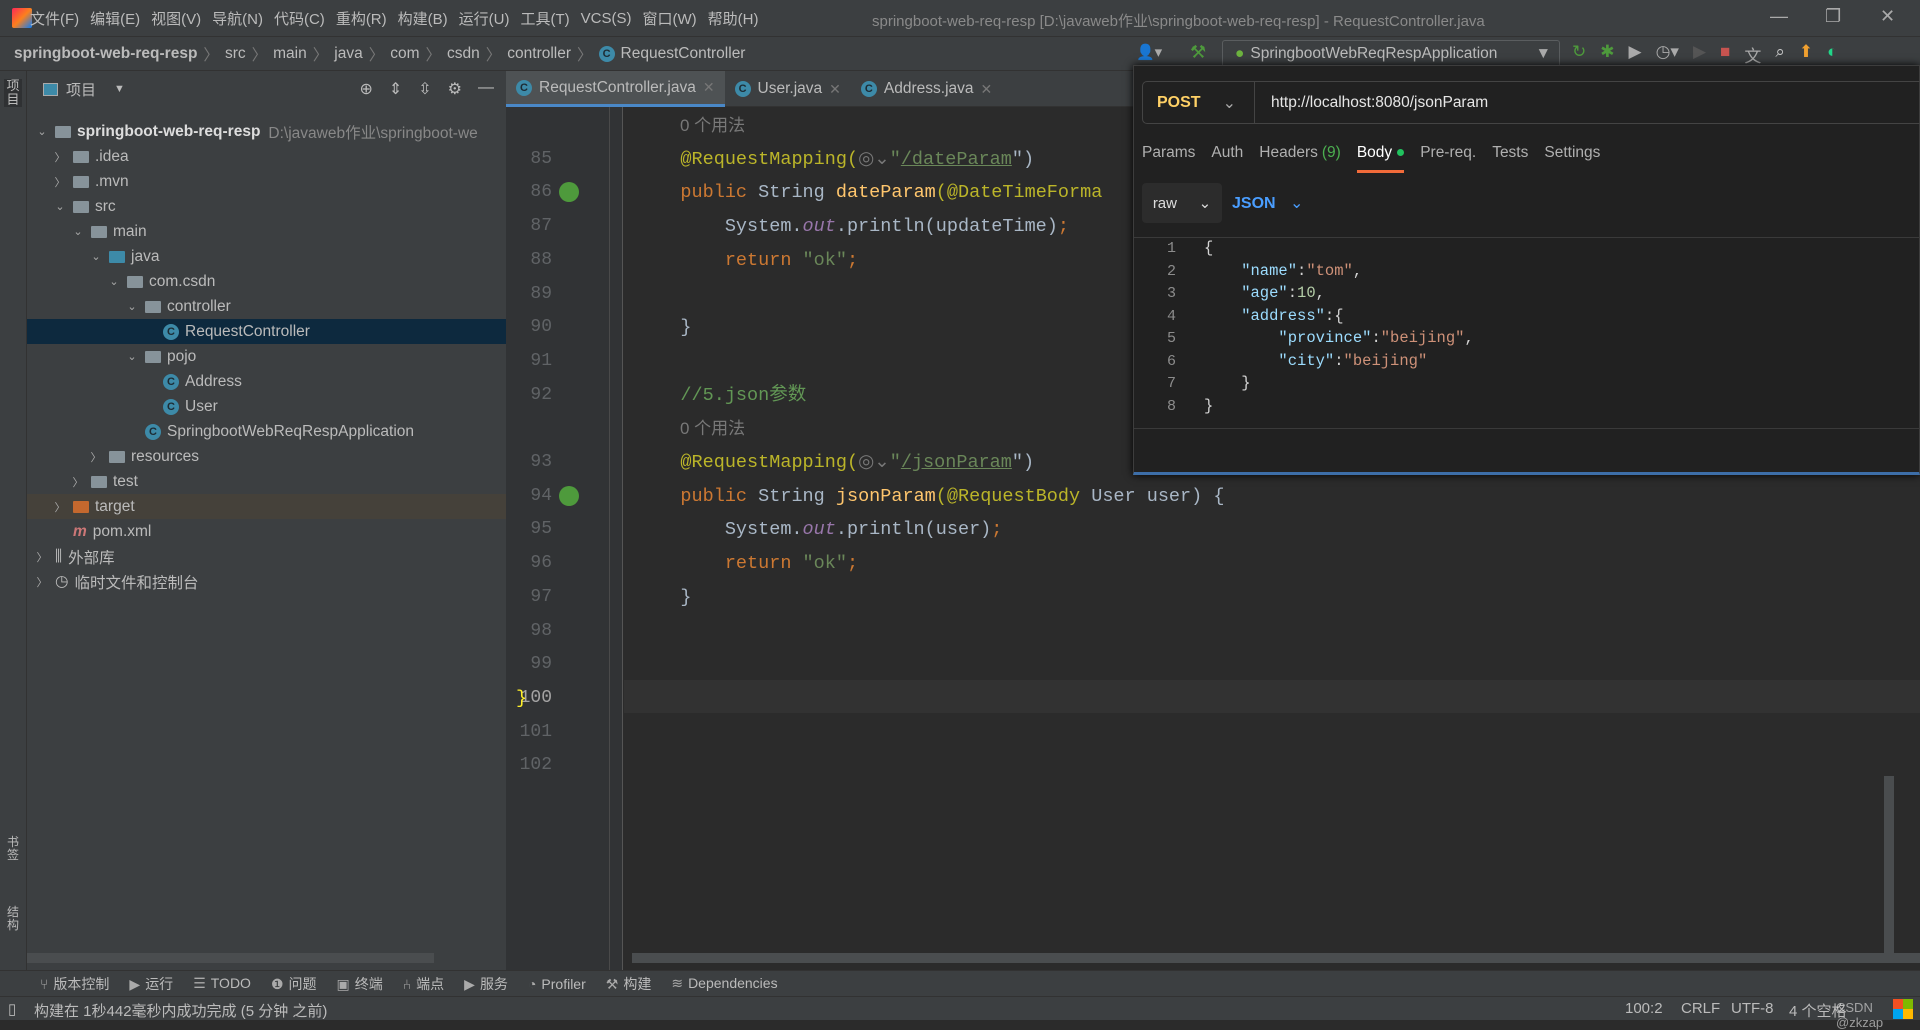 This screenshot has height=1030, width=1920. I want to click on tool-window-endpoints: ⑃ 端点, so click(423, 984).